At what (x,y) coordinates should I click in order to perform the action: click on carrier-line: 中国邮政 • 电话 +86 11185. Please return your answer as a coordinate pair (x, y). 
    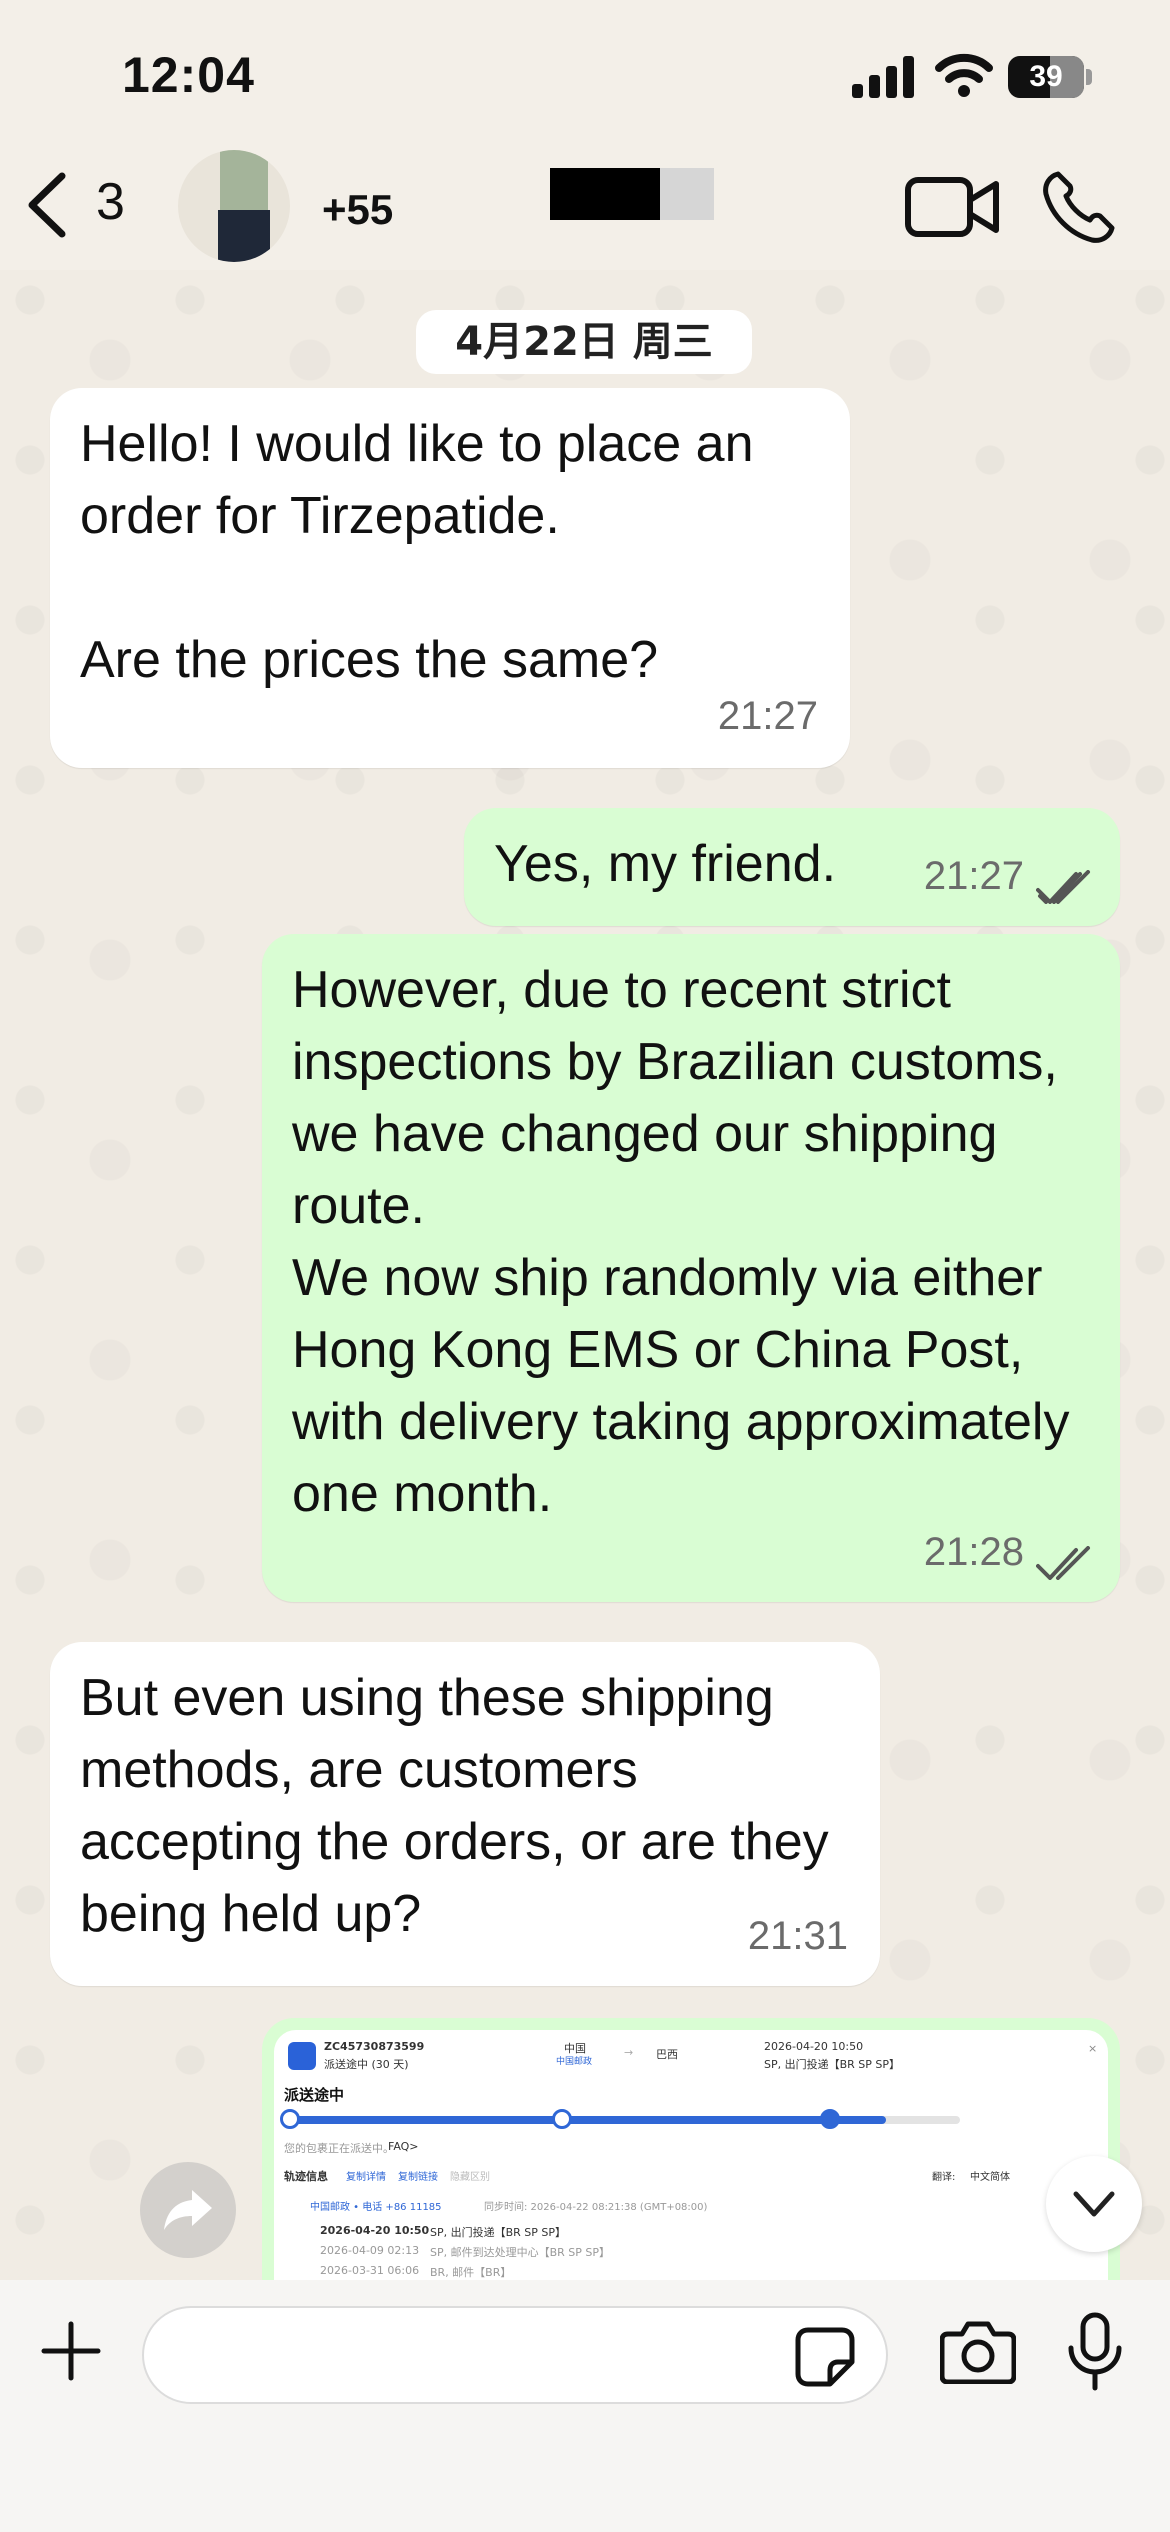
    Looking at the image, I should click on (376, 2207).